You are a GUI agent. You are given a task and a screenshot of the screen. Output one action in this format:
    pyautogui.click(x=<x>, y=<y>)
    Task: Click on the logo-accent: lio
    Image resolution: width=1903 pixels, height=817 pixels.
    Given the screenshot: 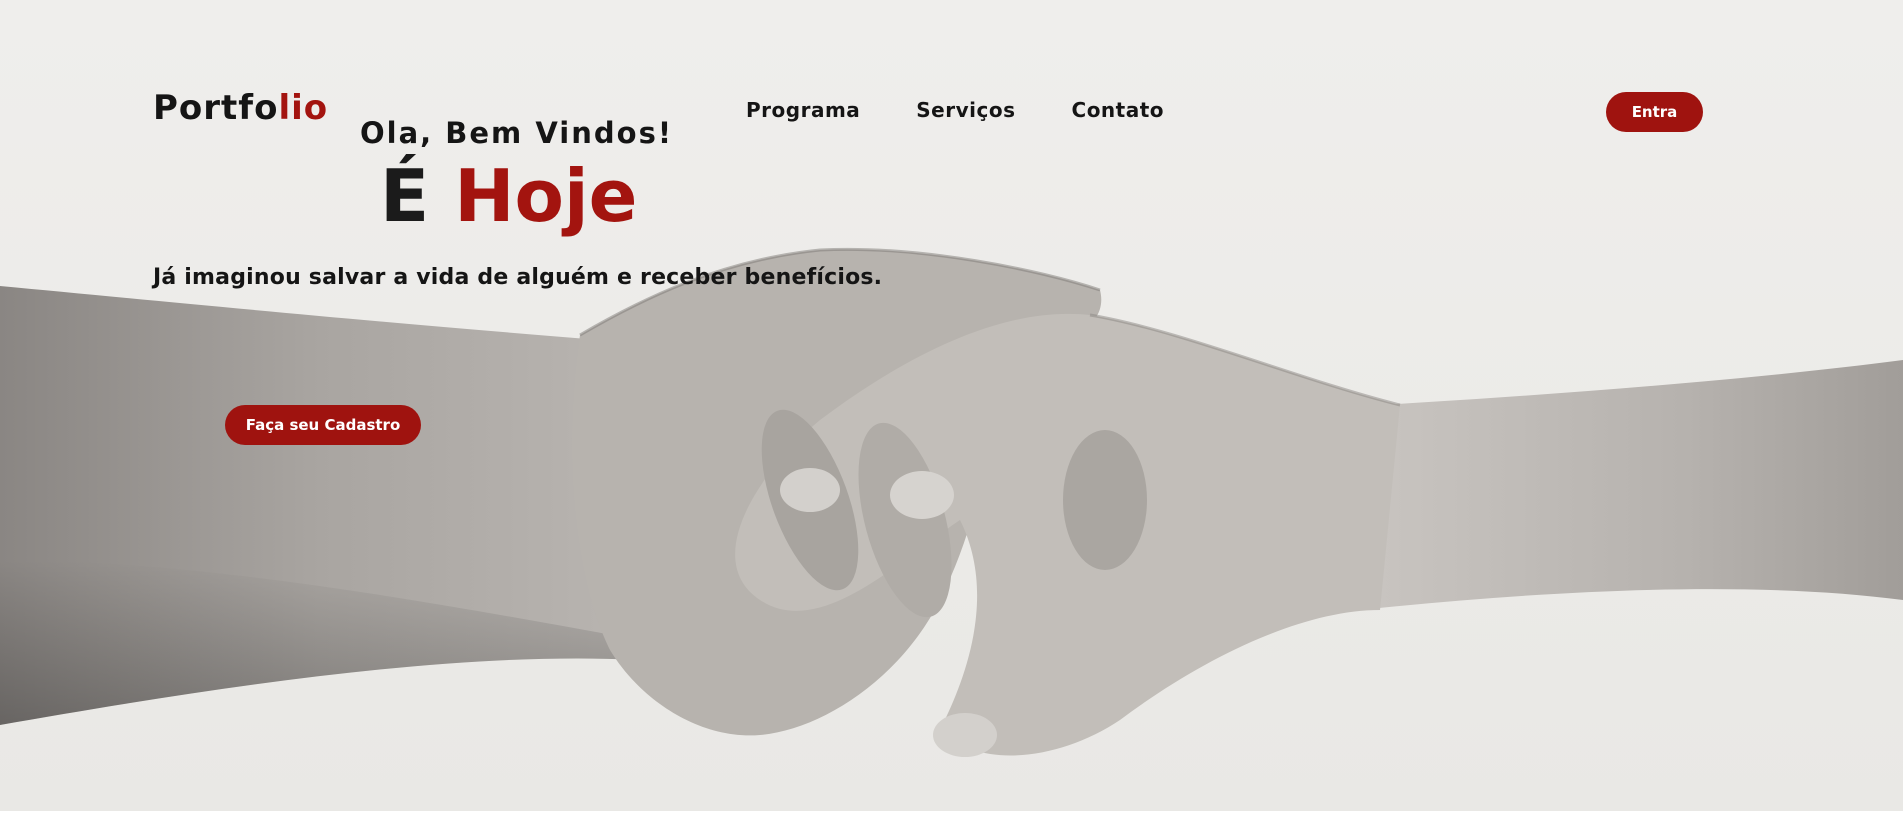 What is the action you would take?
    pyautogui.click(x=303, y=108)
    